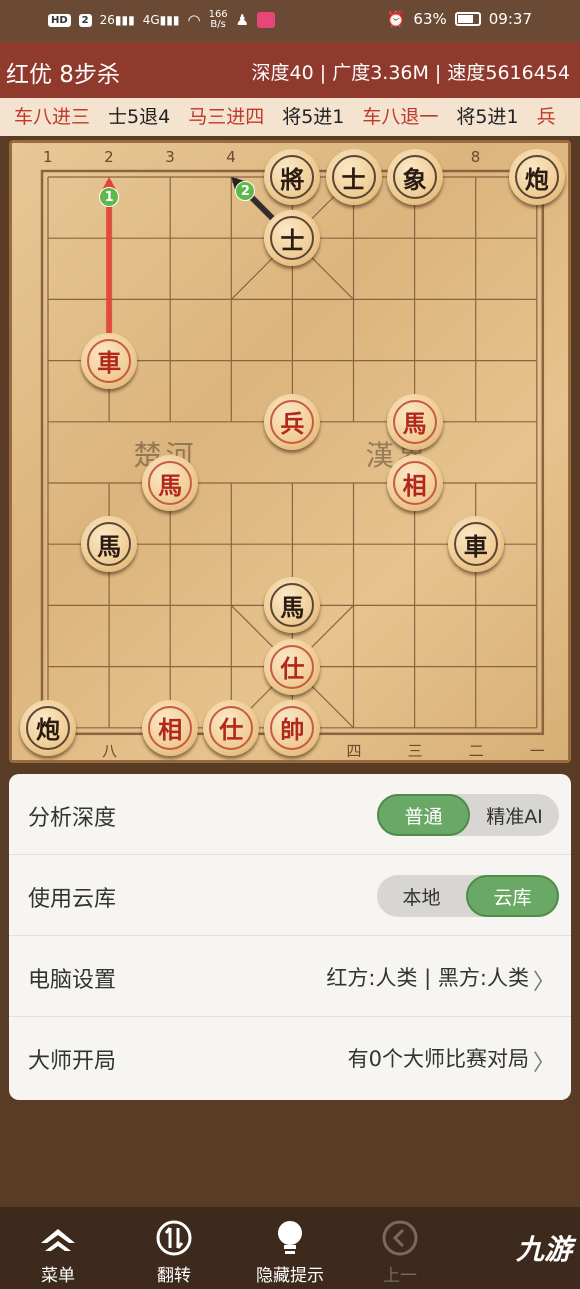 The image size is (580, 1289). Describe the element at coordinates (242, 20) in the screenshot. I see `qq-icon: ♟` at that location.